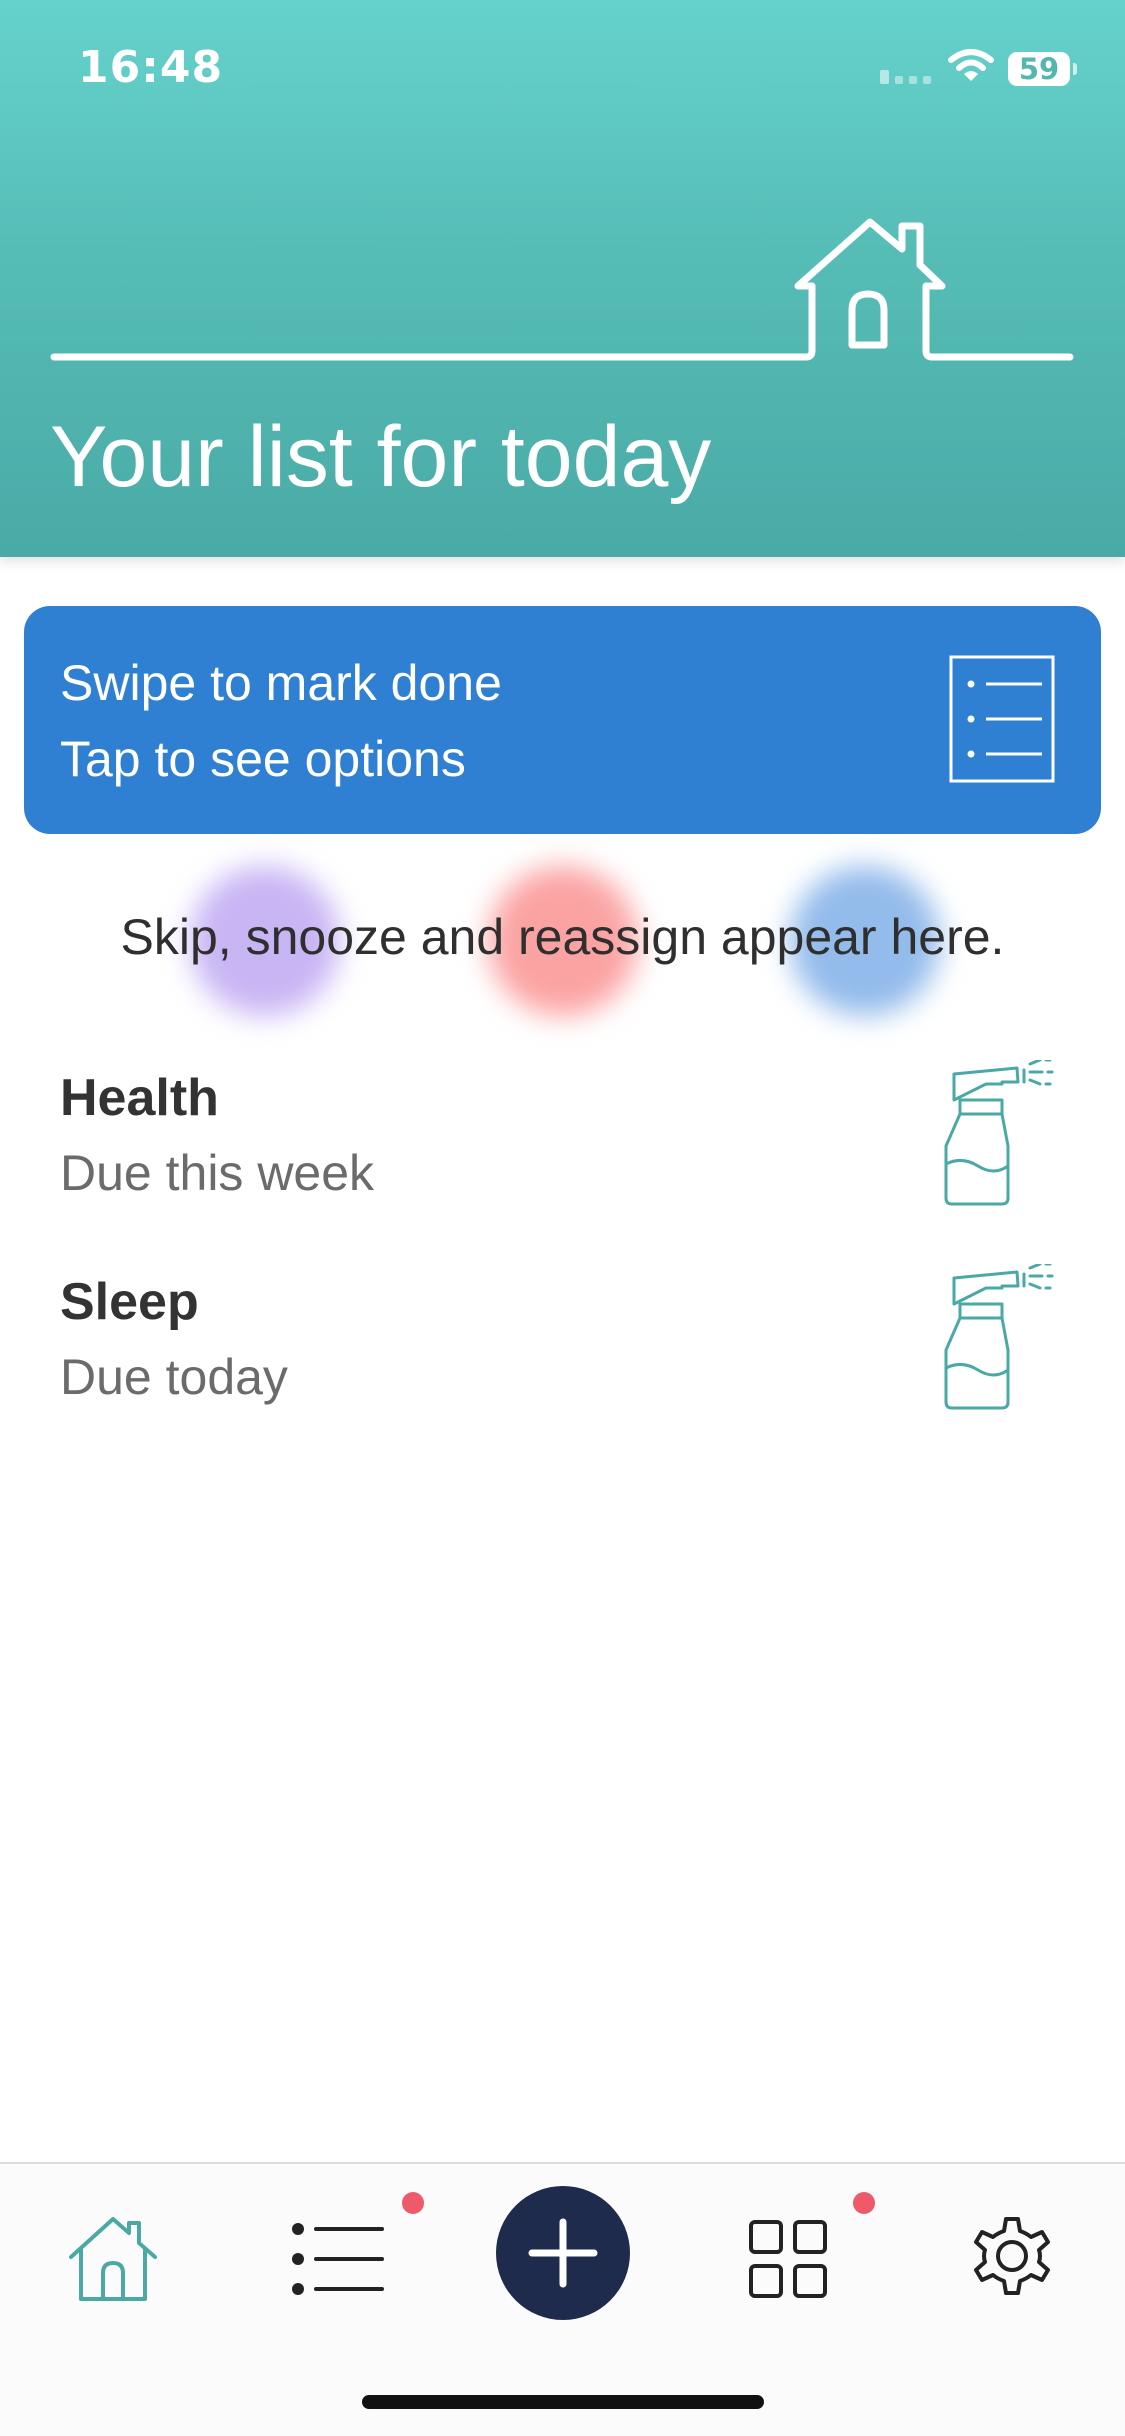 The image size is (1125, 2436). What do you see at coordinates (281, 683) in the screenshot?
I see `tip-swipe-text: Swipe to mark done` at bounding box center [281, 683].